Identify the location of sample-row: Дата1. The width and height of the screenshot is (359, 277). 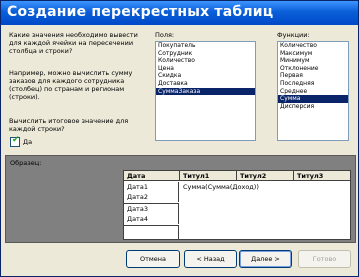
(151, 187).